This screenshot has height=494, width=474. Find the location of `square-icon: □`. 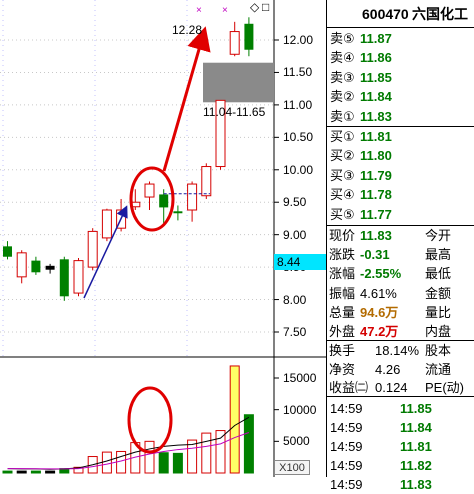

square-icon: □ is located at coordinates (265, 7).